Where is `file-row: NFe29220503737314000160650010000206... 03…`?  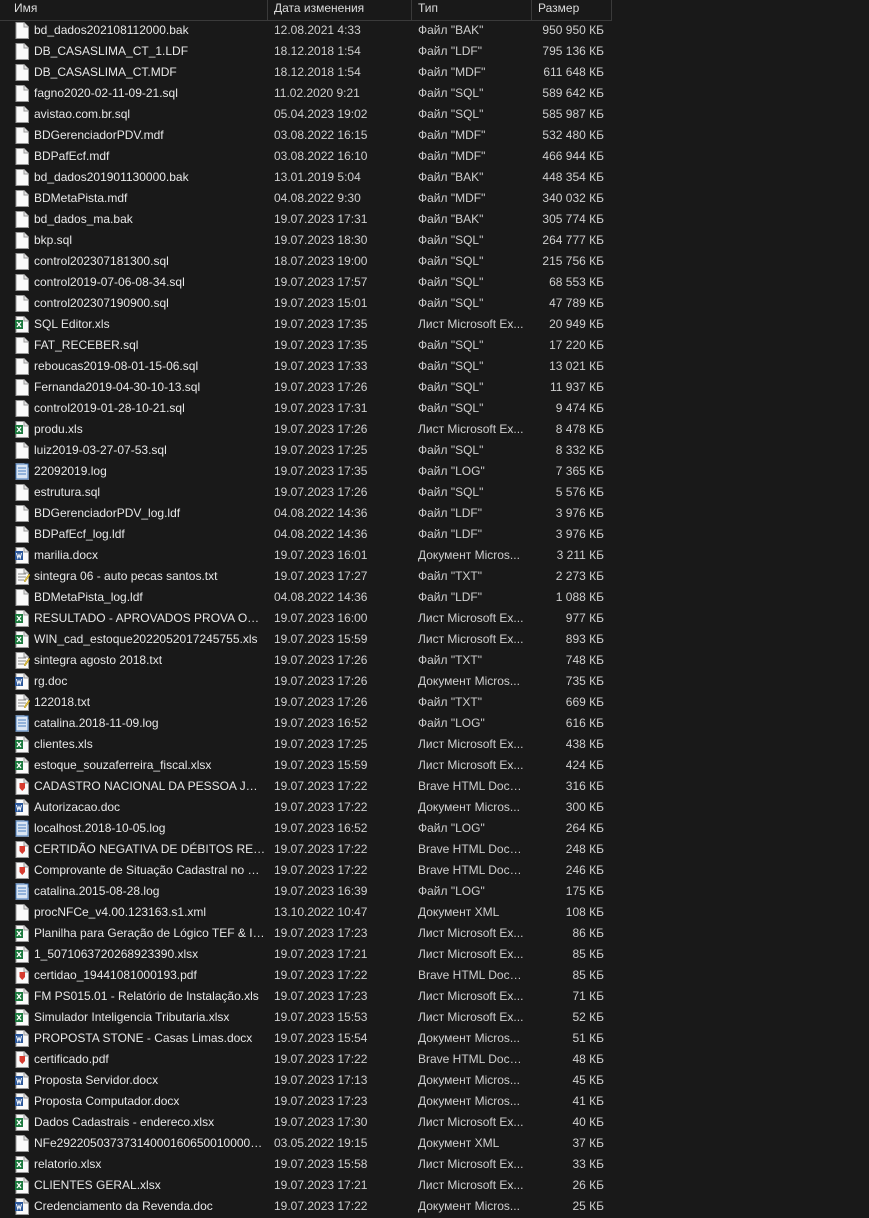
file-row: NFe29220503737314000160650010000206... 03… is located at coordinates (310, 1143).